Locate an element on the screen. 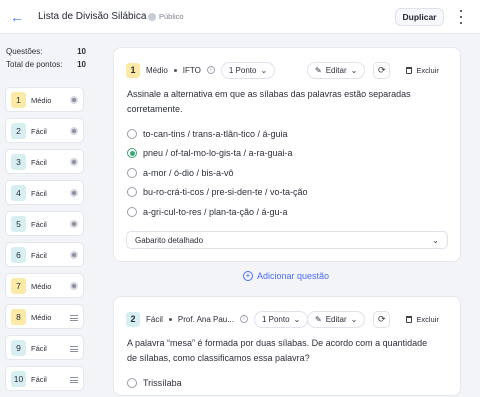 The width and height of the screenshot is (480, 397). sidebar-question-number: 8 is located at coordinates (18, 317).